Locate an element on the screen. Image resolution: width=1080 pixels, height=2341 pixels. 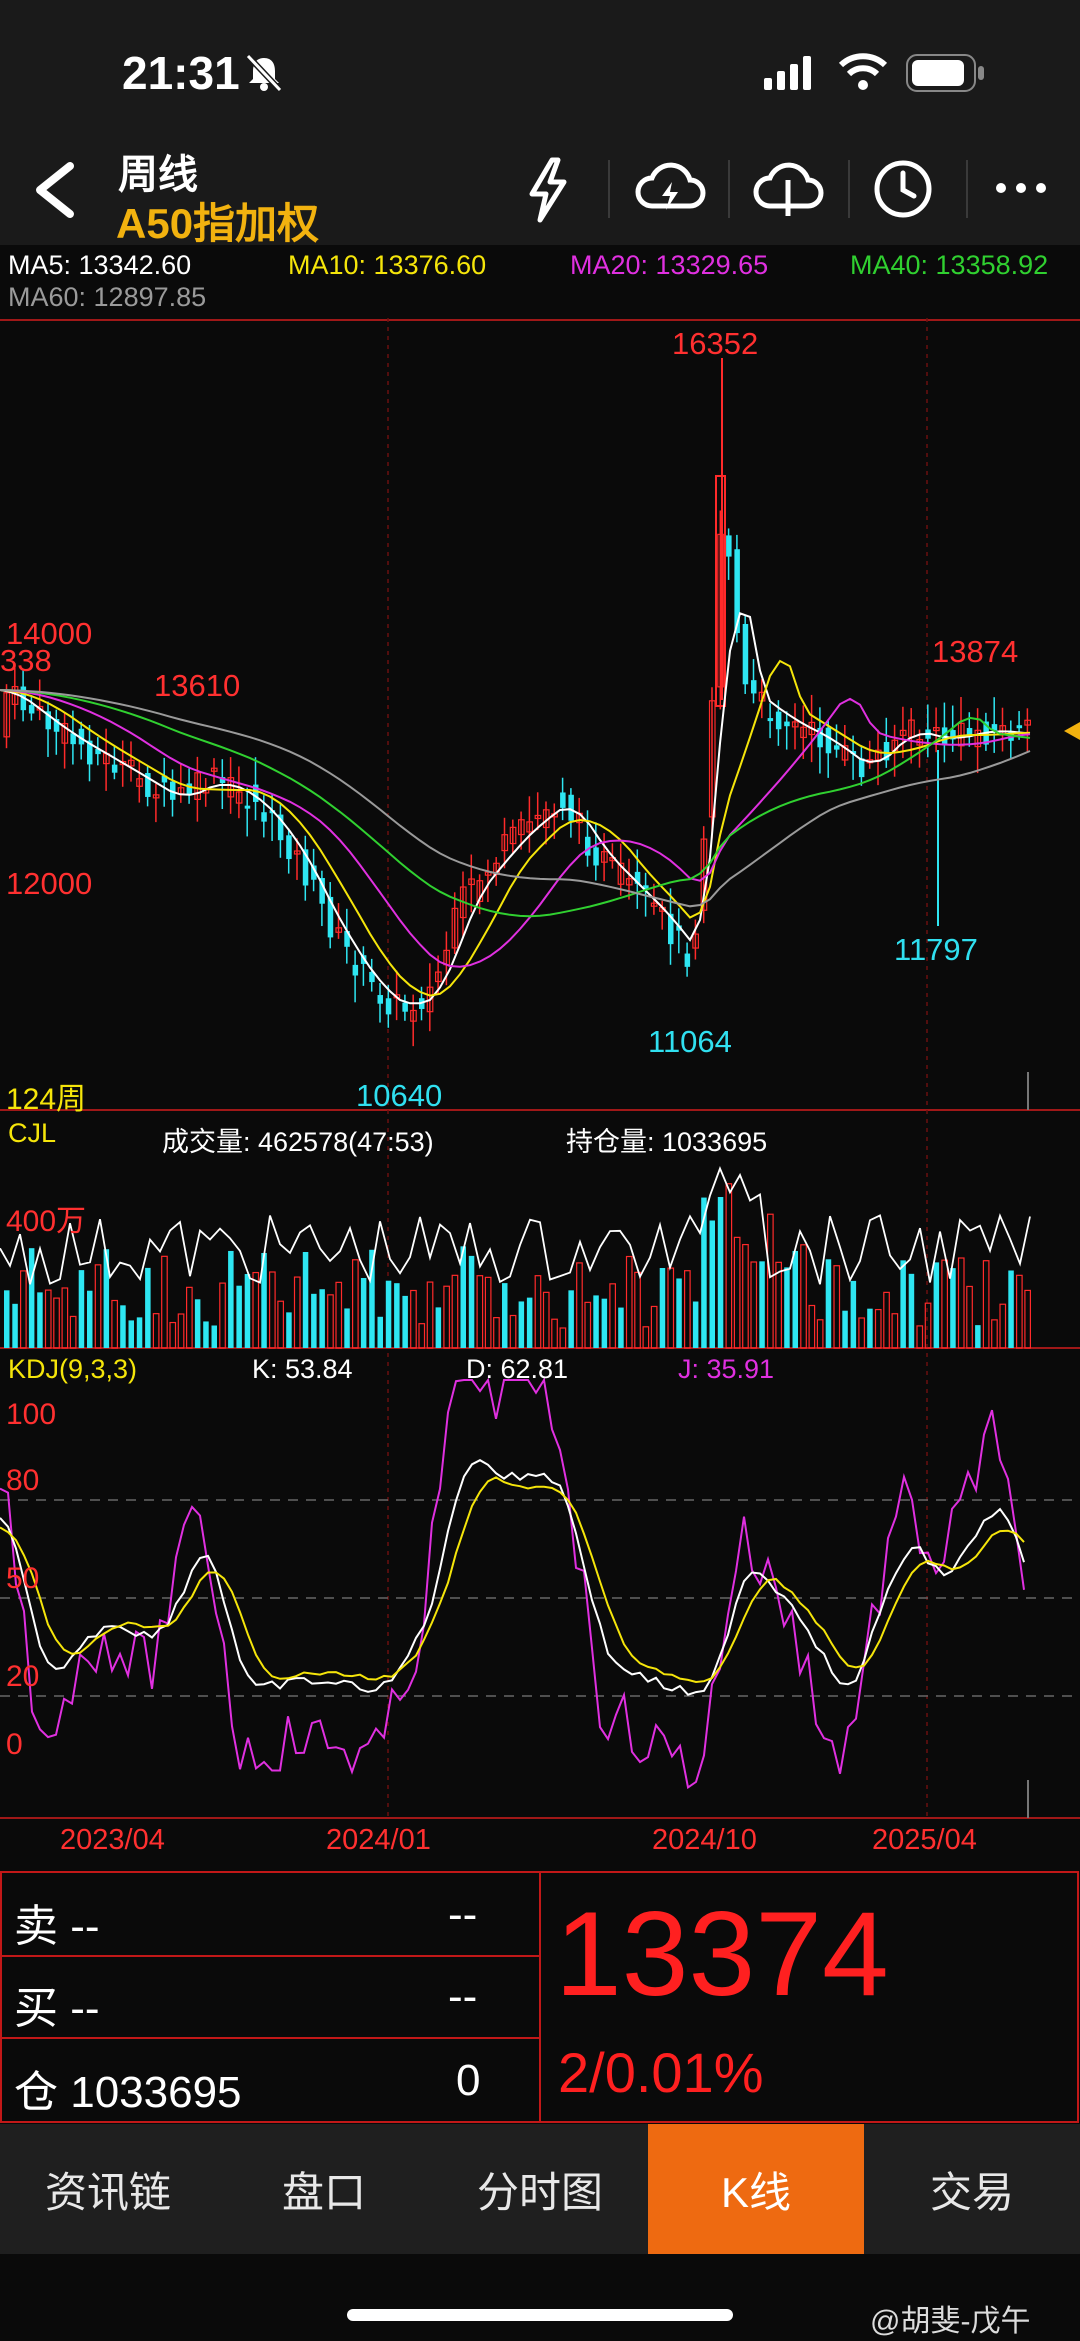
cloud-lightning-icon is located at coordinates (670, 190).